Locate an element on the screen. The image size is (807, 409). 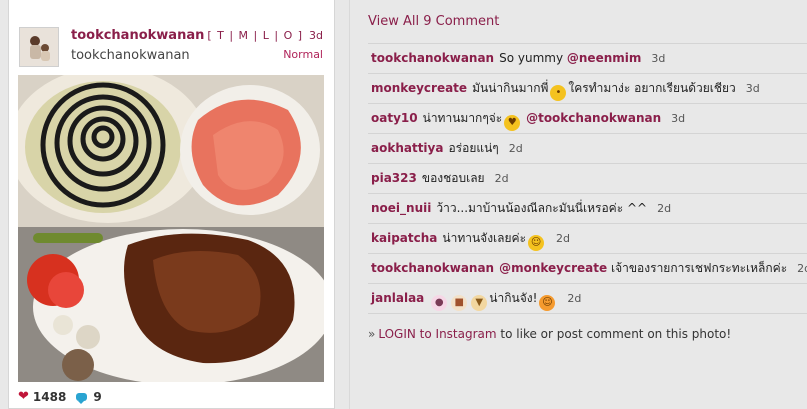
comments-count: 9 is located at coordinates (97, 396).